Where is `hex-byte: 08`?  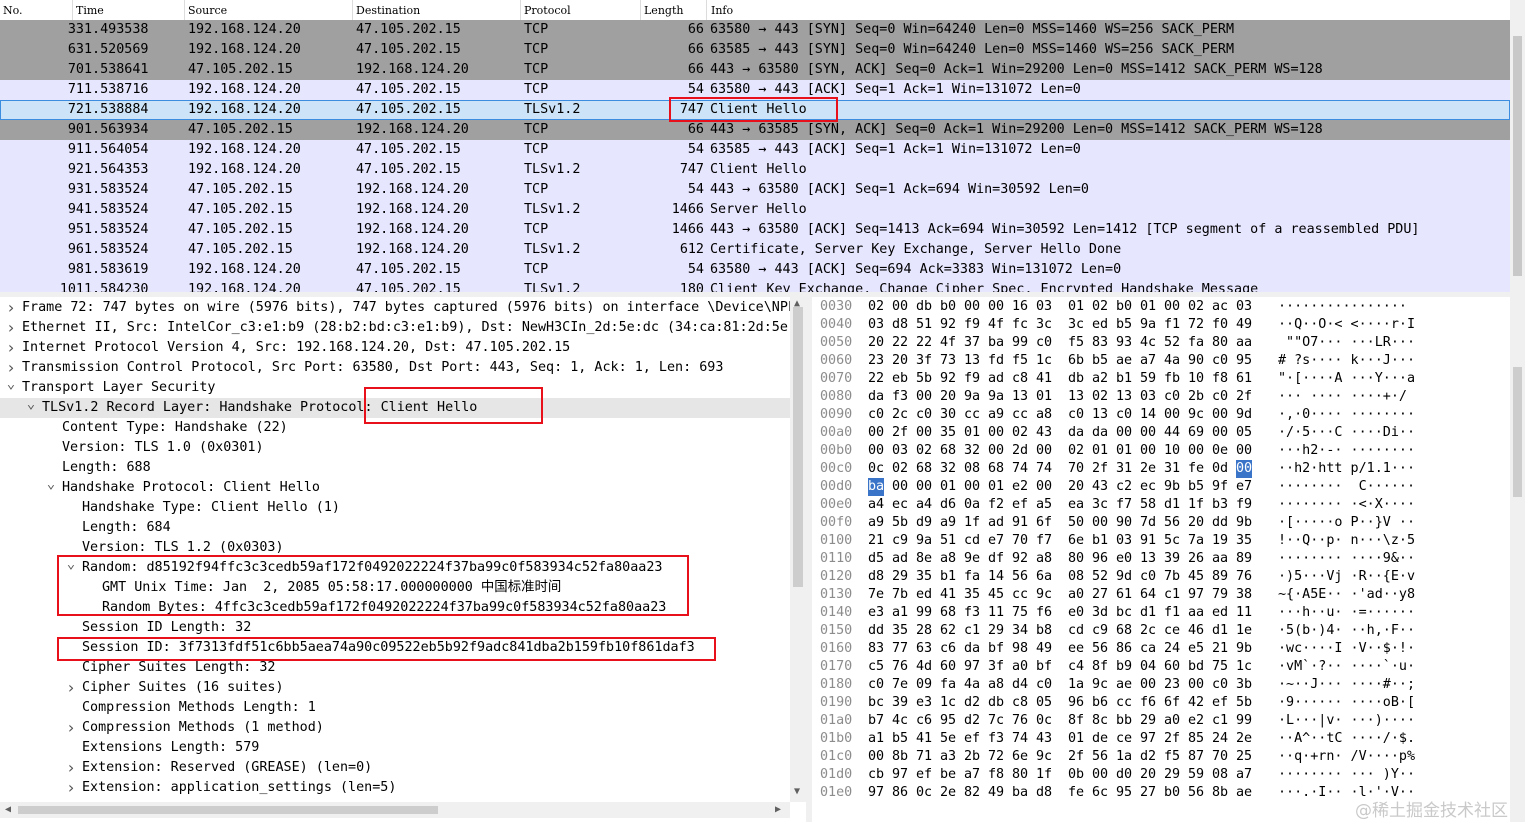 hex-byte: 08 is located at coordinates (1076, 577).